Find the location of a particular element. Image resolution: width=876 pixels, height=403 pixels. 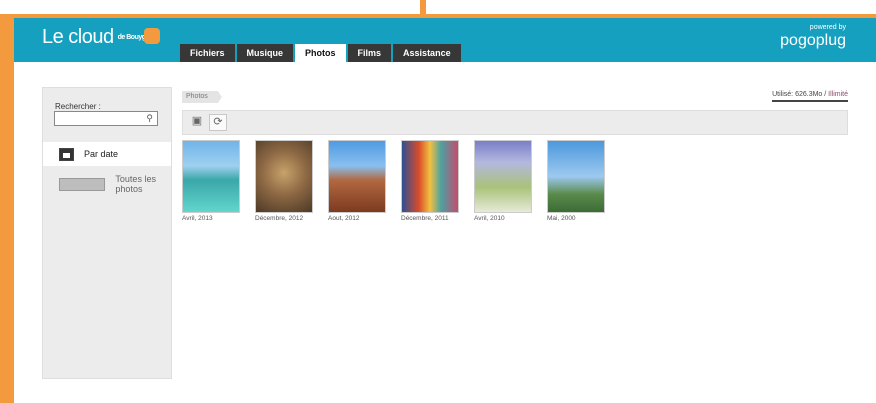

search-input: ⚲ is located at coordinates (106, 118).